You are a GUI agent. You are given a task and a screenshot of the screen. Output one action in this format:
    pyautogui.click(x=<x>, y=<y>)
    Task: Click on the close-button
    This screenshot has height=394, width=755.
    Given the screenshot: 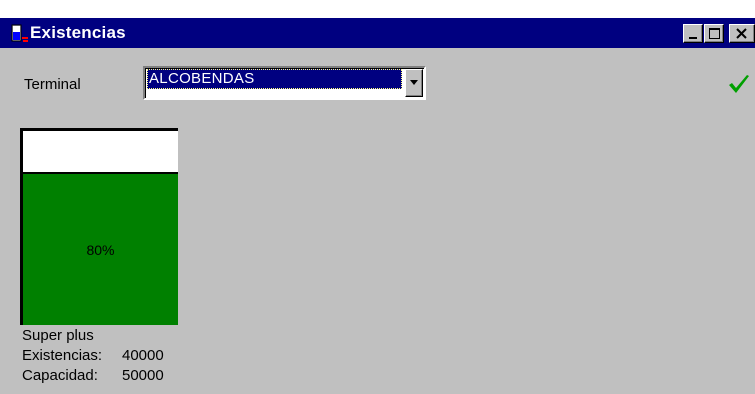 What is the action you would take?
    pyautogui.click(x=742, y=33)
    